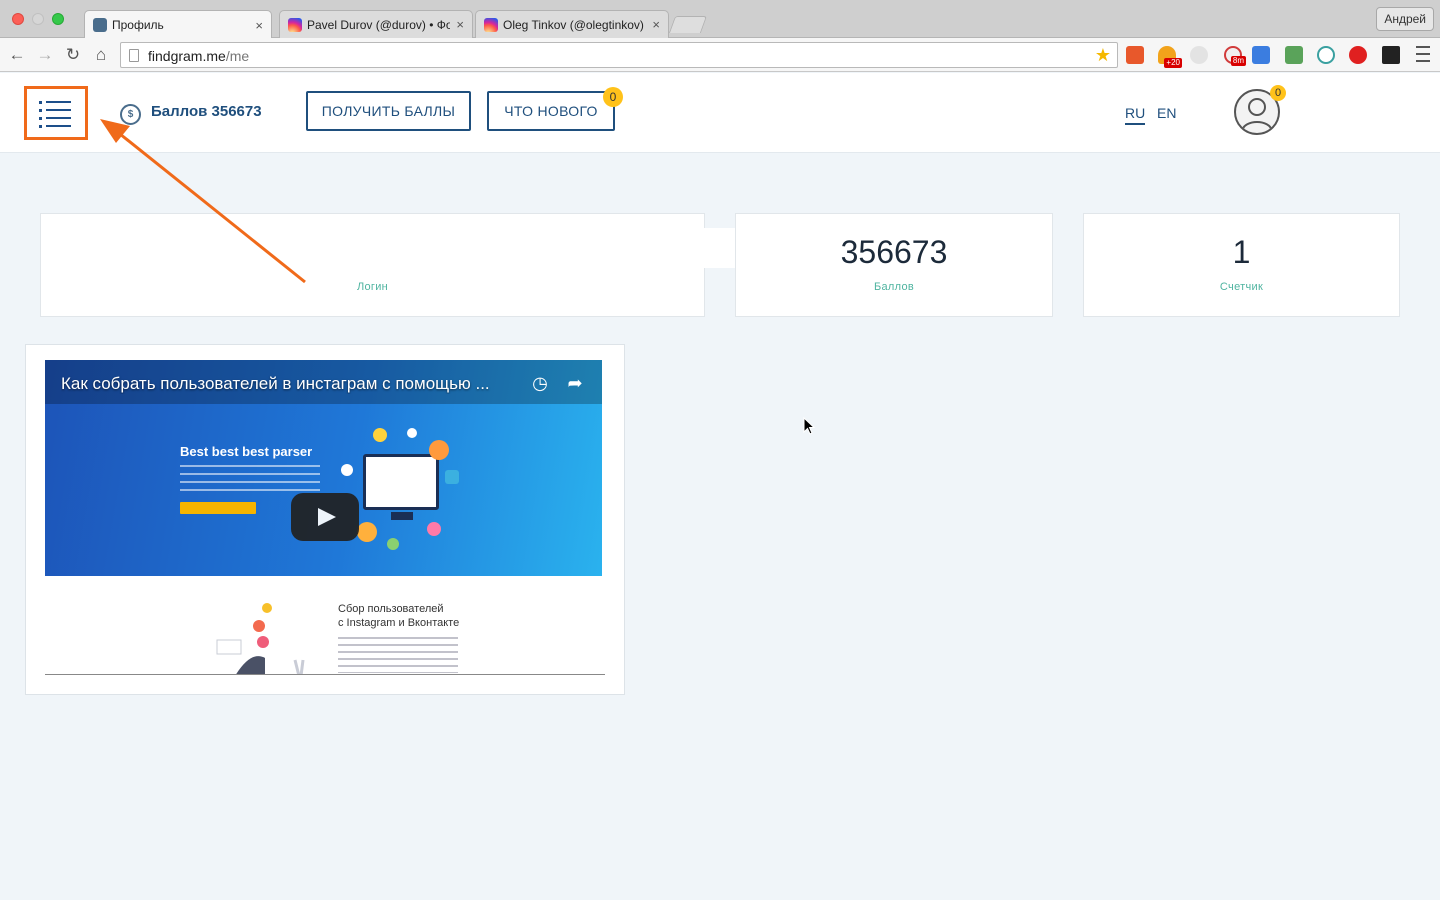 Image resolution: width=1440 pixels, height=900 pixels. What do you see at coordinates (1358, 55) in the screenshot?
I see `power-icon` at bounding box center [1358, 55].